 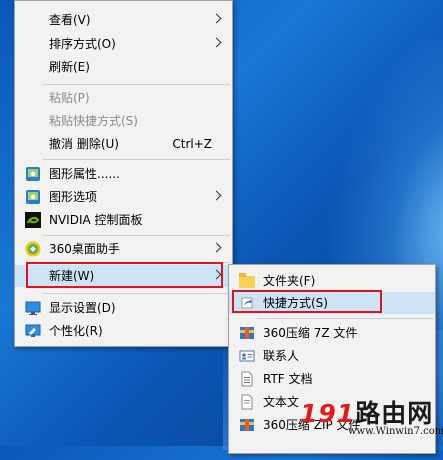 What do you see at coordinates (123, 144) in the screenshot?
I see `menu-item-undo-delete: 撤消 删除(U) Ctrl+Z` at bounding box center [123, 144].